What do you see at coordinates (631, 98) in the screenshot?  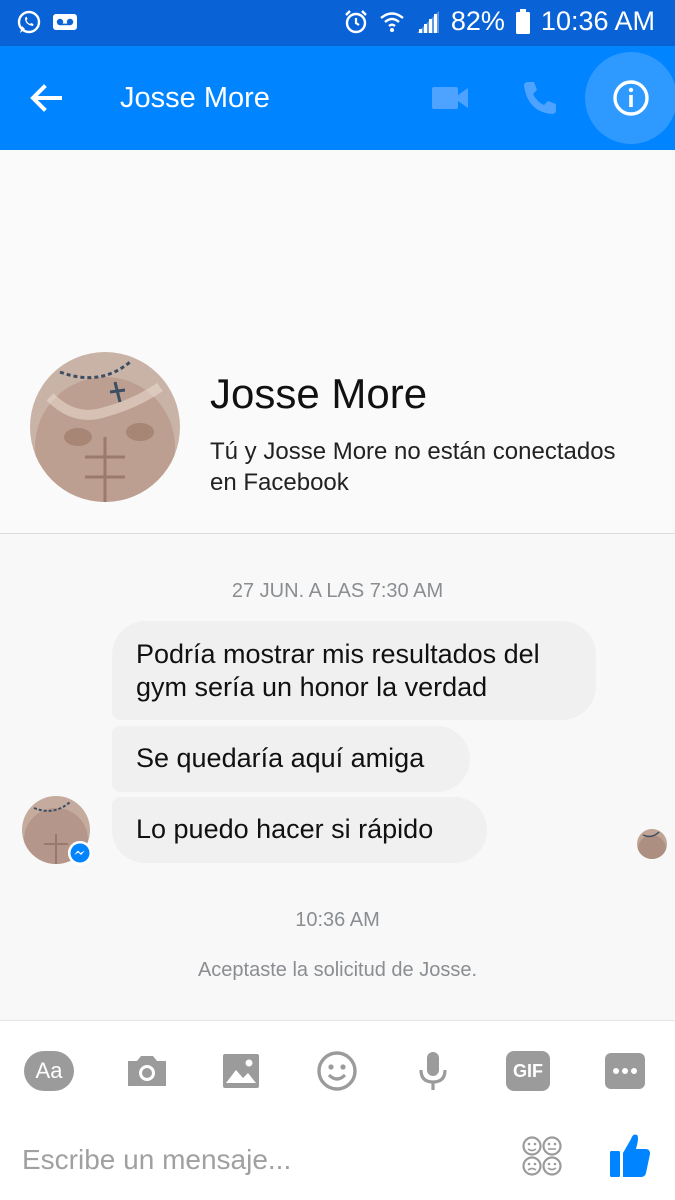 I see `info-icon` at bounding box center [631, 98].